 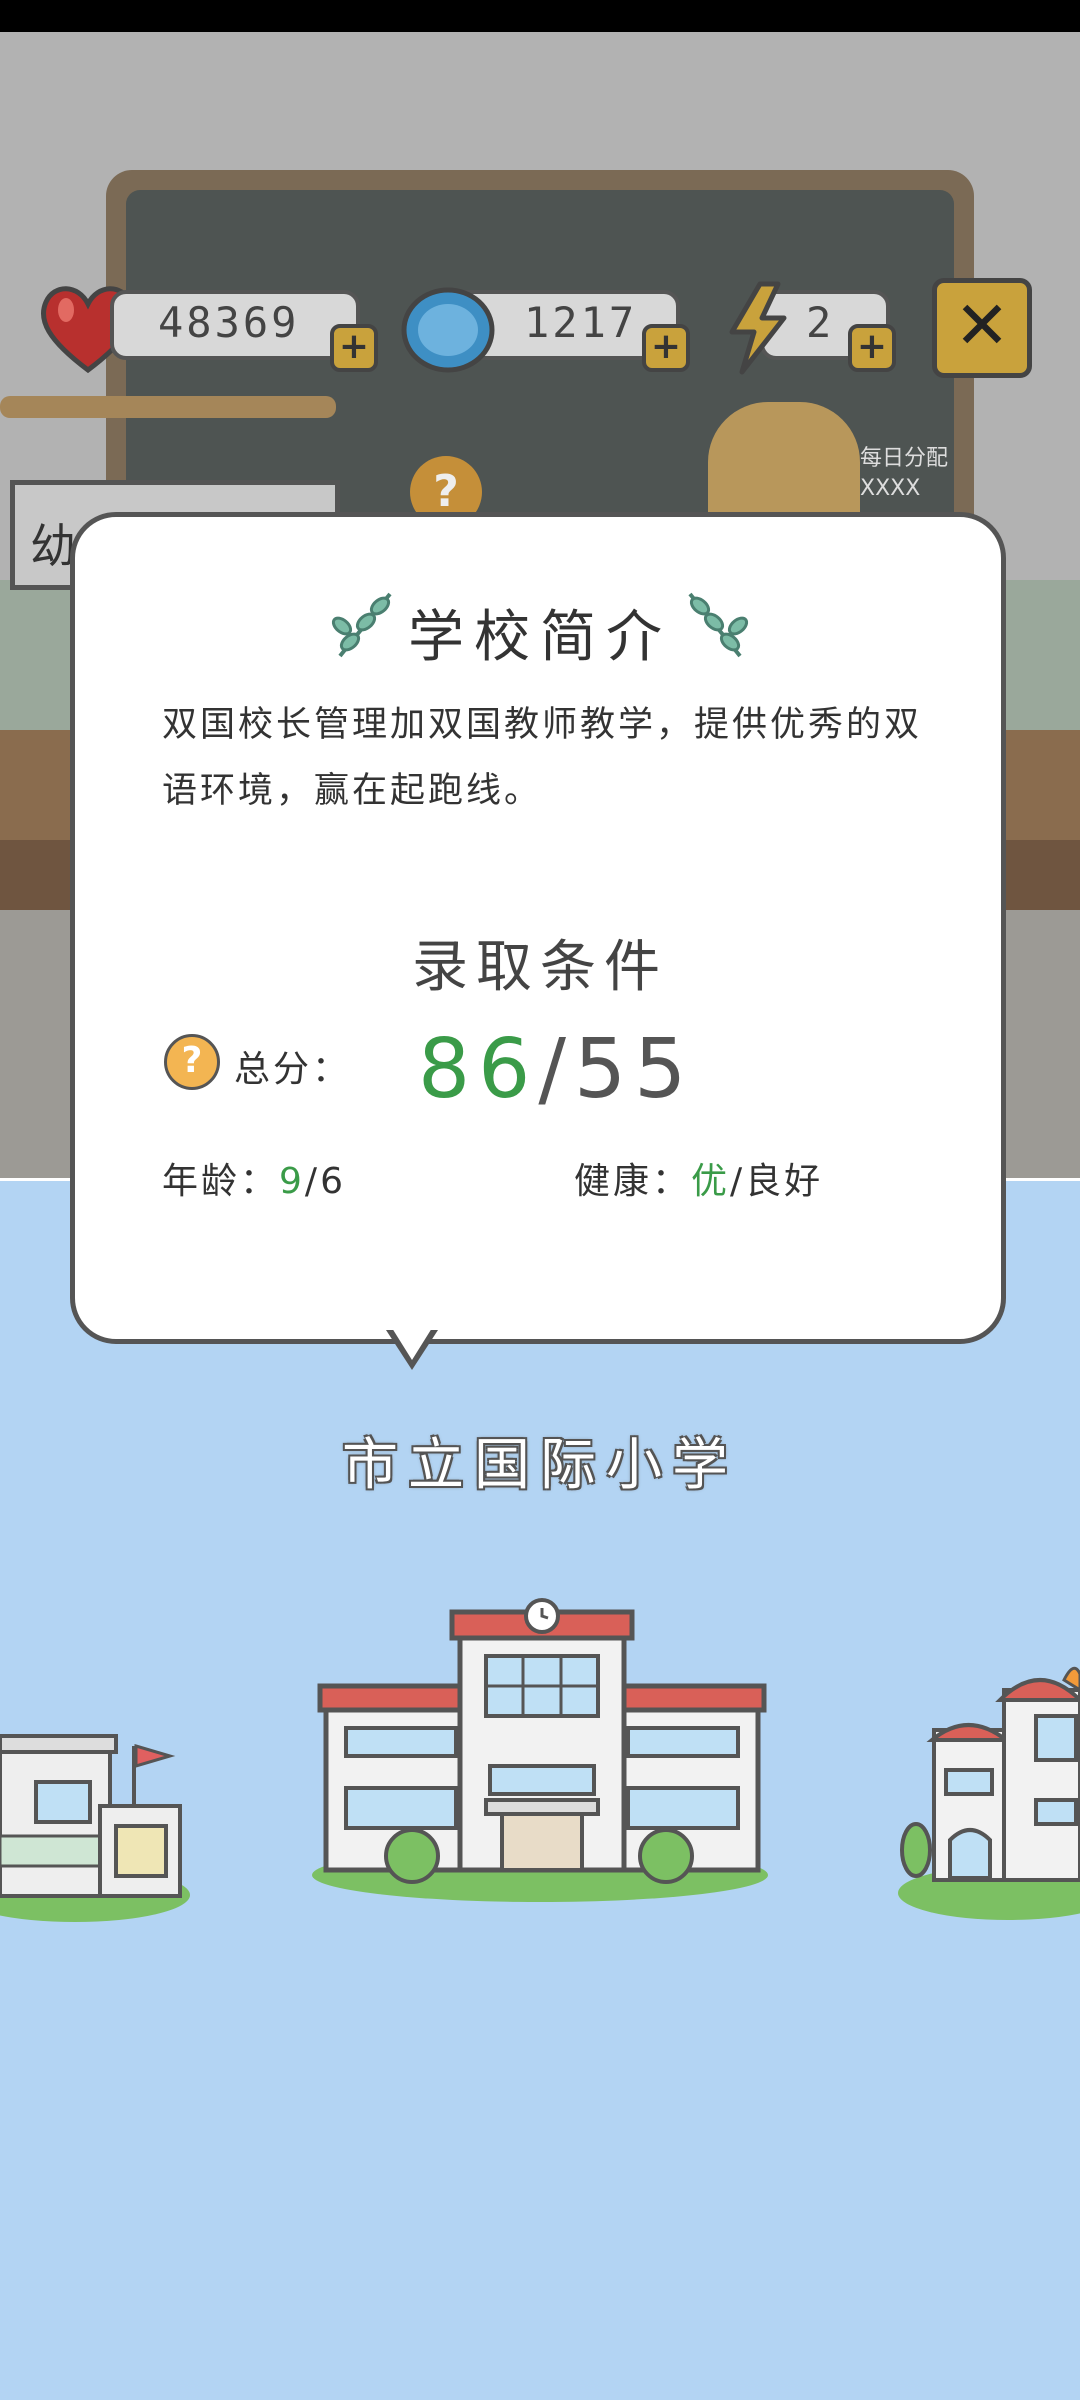 I want to click on center-school-building, so click(x=542, y=1744).